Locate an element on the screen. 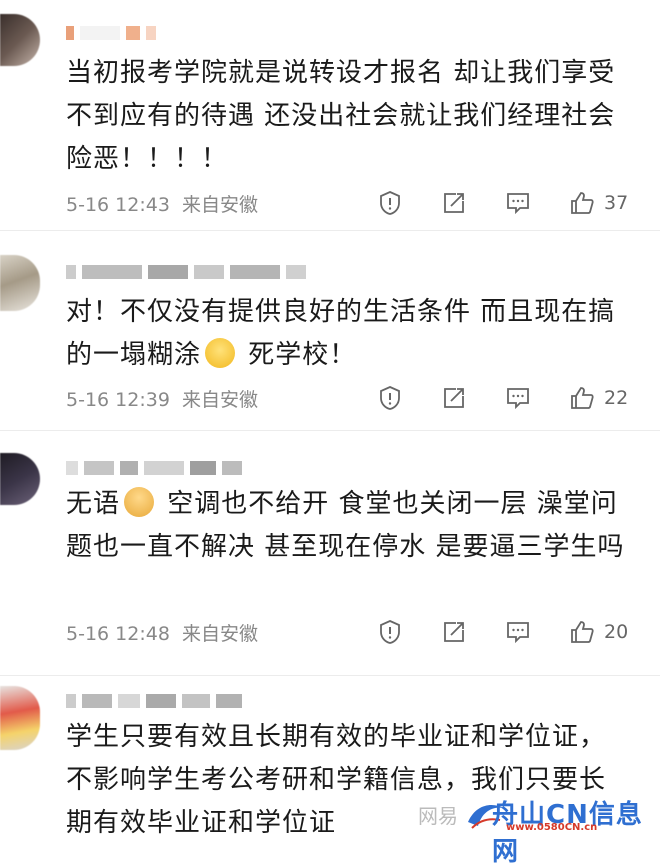 The height and width of the screenshot is (868, 660). comment-time: 5-16 12:43 来自安徽 is located at coordinates (162, 204).